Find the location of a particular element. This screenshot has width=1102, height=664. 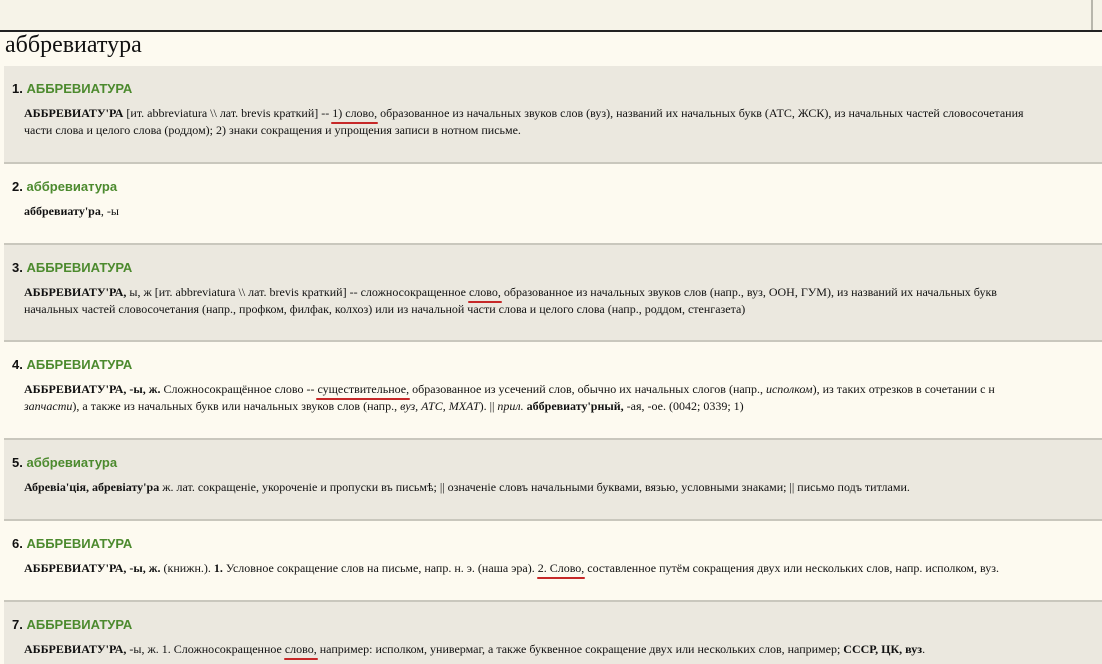

entry-heading: 2. аббревиатура is located at coordinates (64, 187).